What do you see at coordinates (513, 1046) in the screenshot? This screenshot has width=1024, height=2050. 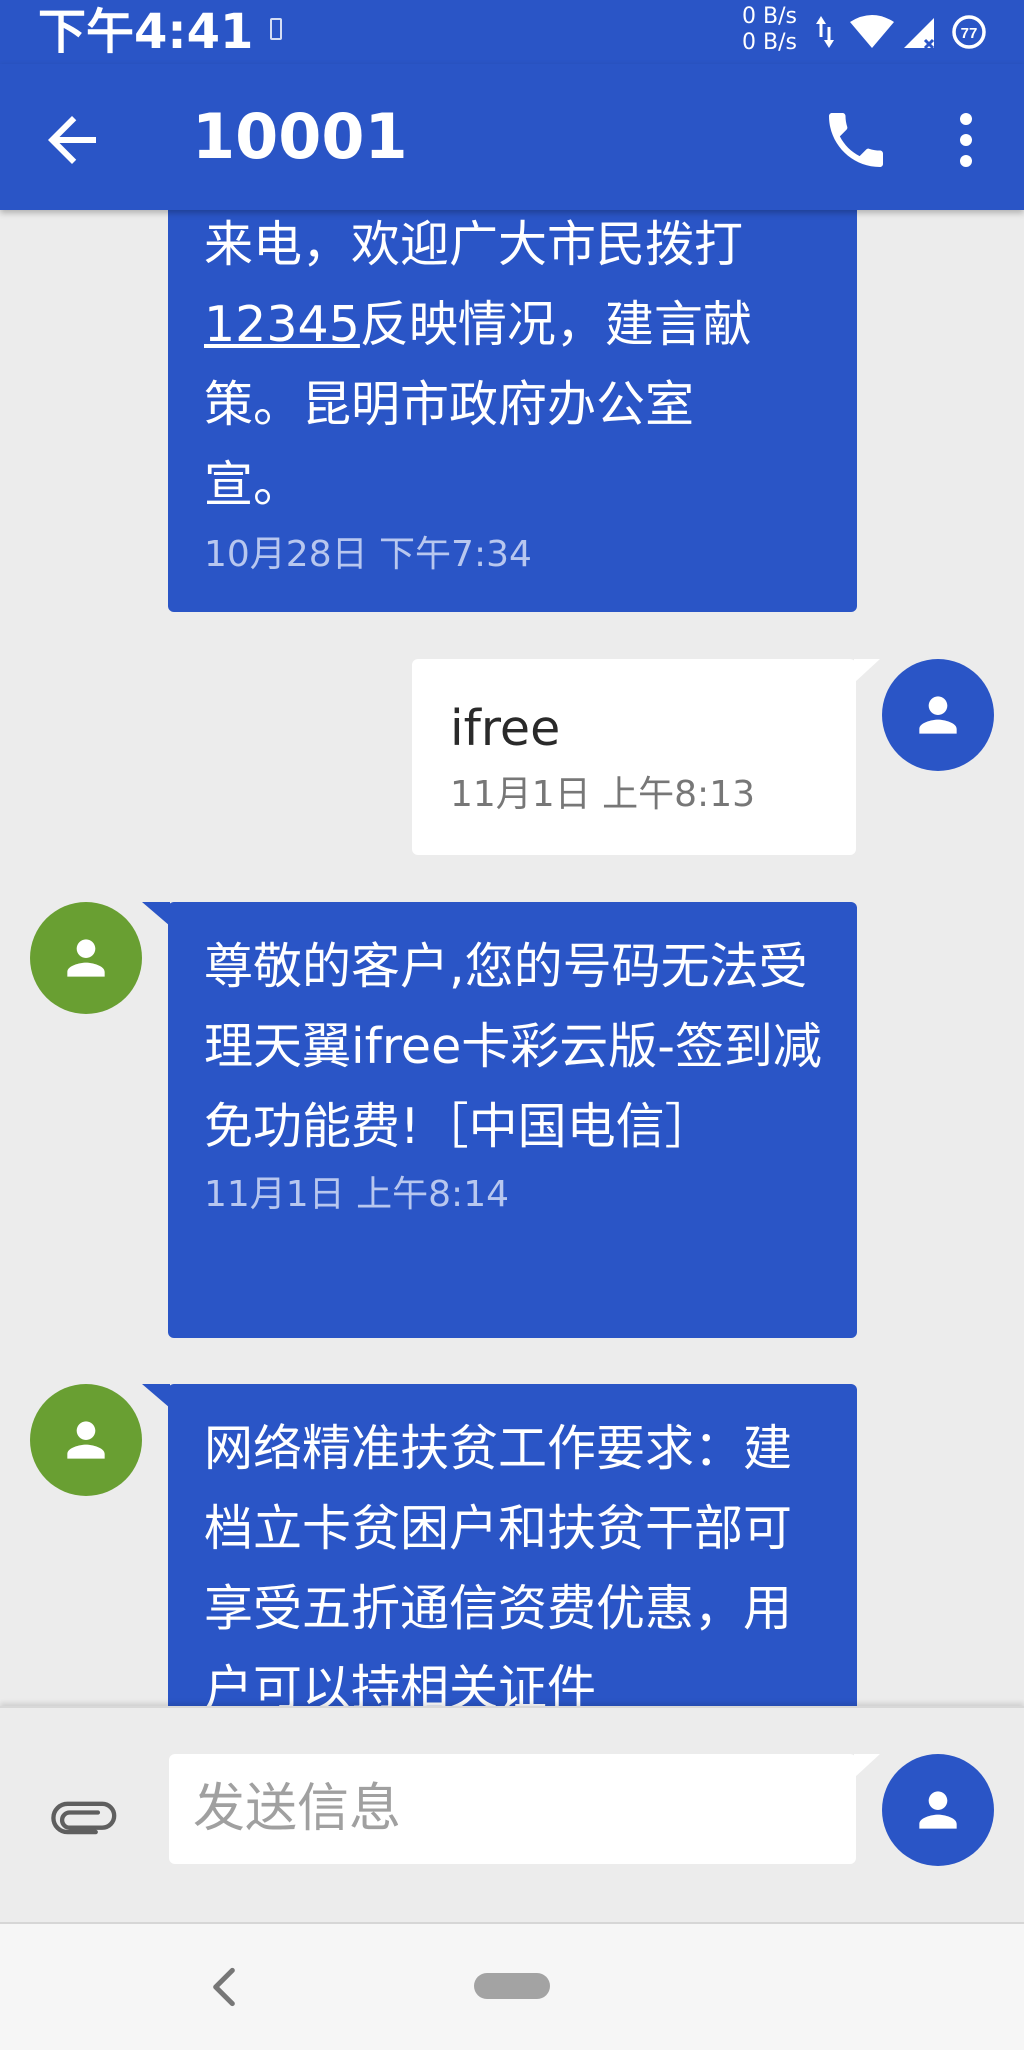 I see `message-text: 尊敬的客户,您的号码无法受理天翼ifree卡彩云版-签到减免功能费!［中国电信］` at bounding box center [513, 1046].